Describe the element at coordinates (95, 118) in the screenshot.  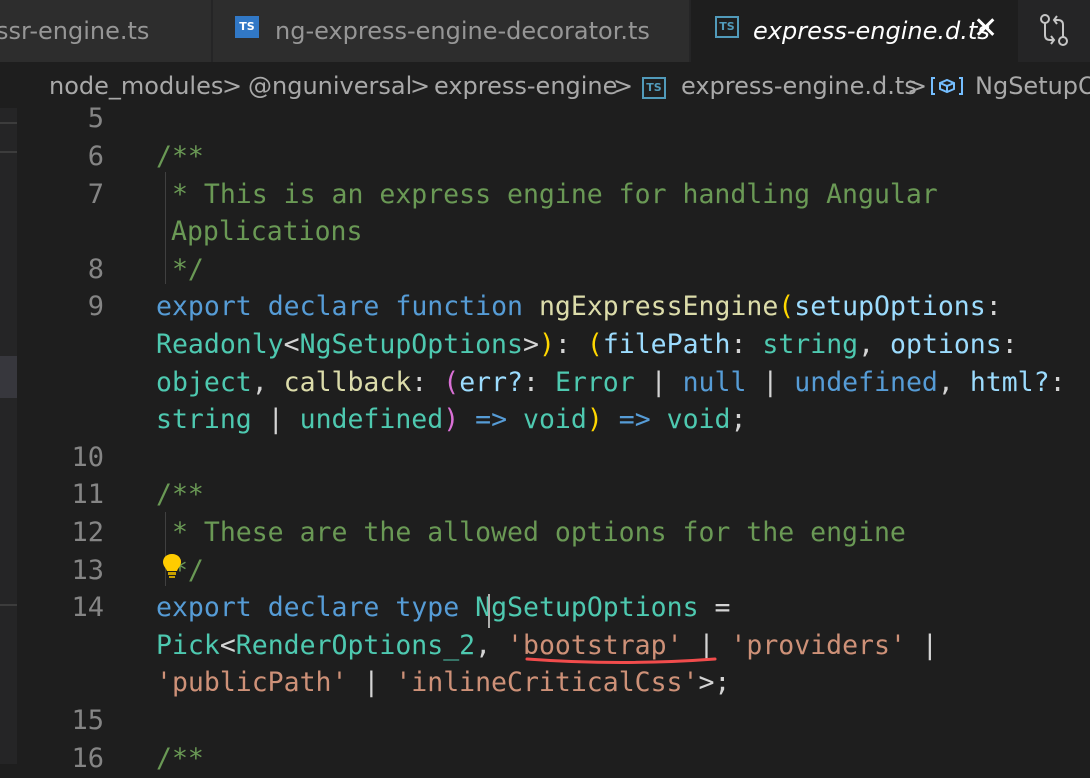
I see `line-number: 5` at that location.